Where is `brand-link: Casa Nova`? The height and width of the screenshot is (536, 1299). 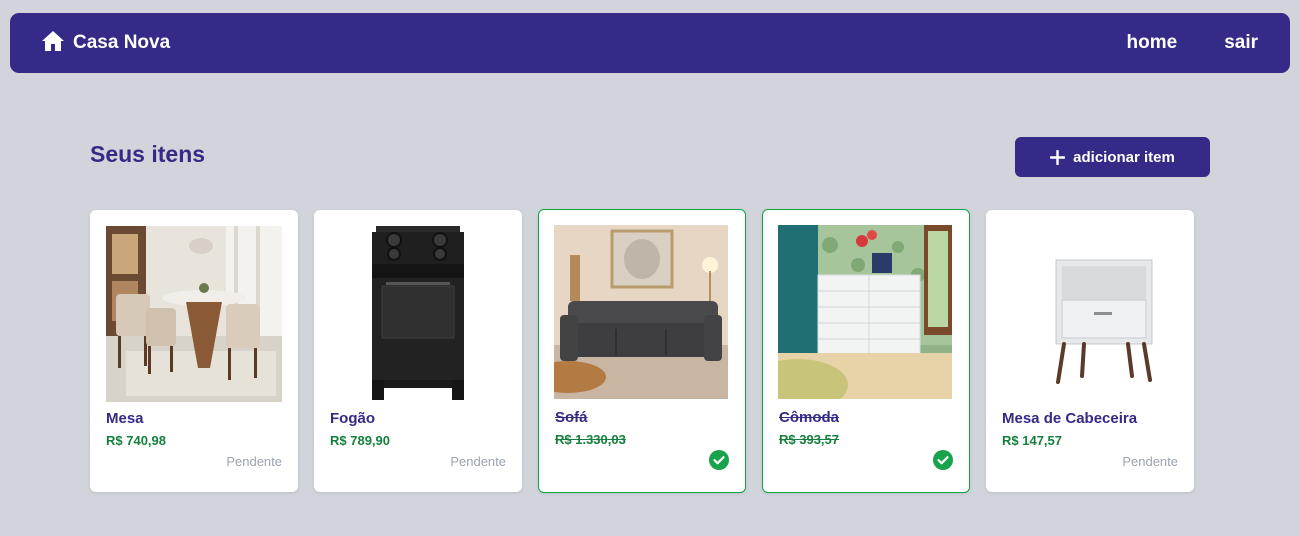 brand-link: Casa Nova is located at coordinates (105, 43).